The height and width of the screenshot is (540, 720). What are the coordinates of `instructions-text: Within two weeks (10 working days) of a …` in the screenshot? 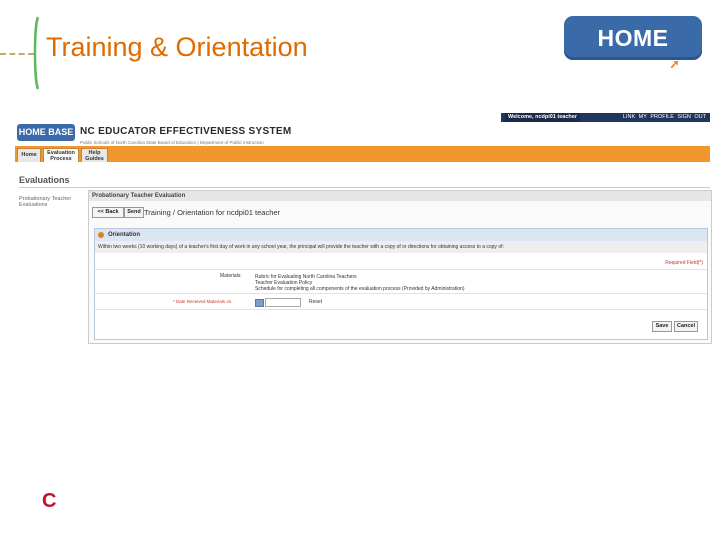 It's located at (401, 247).